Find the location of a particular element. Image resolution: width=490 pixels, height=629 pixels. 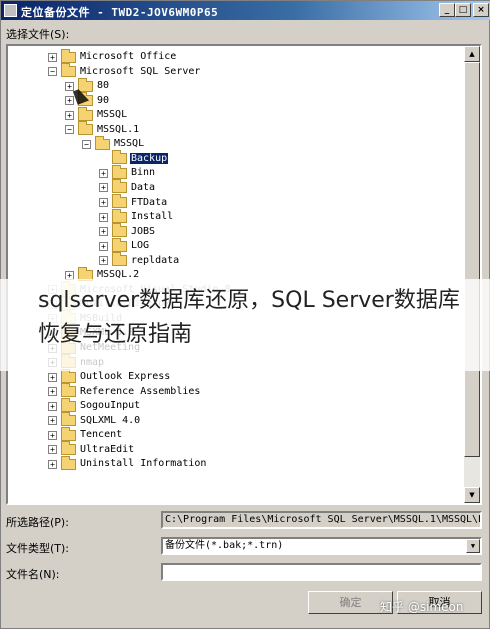

tree-item-label: Binn is located at coordinates (143, 173).